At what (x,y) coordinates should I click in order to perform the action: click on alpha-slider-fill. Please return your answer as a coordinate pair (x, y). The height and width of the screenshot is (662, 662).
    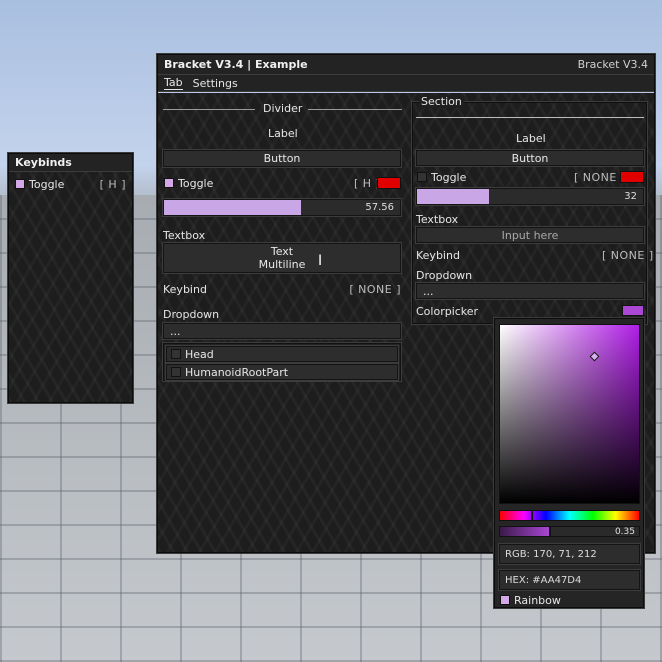
    Looking at the image, I should click on (524, 531).